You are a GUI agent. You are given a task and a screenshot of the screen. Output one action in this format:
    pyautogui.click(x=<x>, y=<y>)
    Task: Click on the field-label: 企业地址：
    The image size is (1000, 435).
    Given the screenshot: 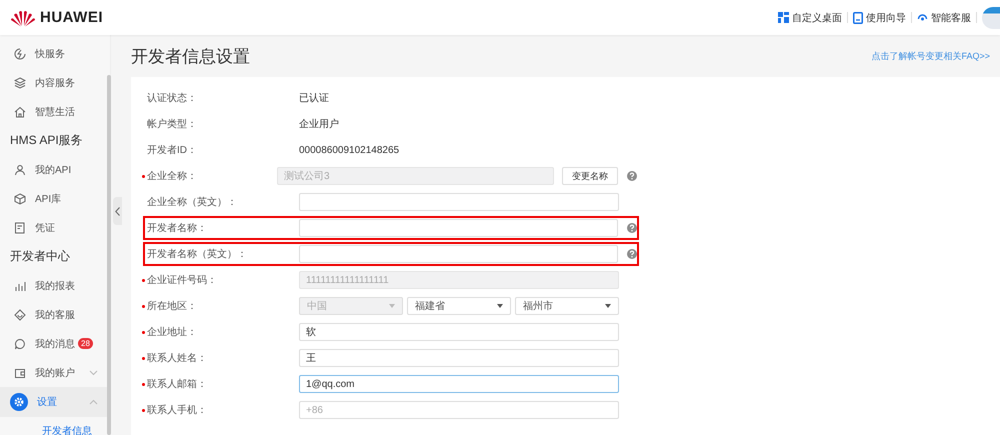 What is the action you would take?
    pyautogui.click(x=220, y=332)
    